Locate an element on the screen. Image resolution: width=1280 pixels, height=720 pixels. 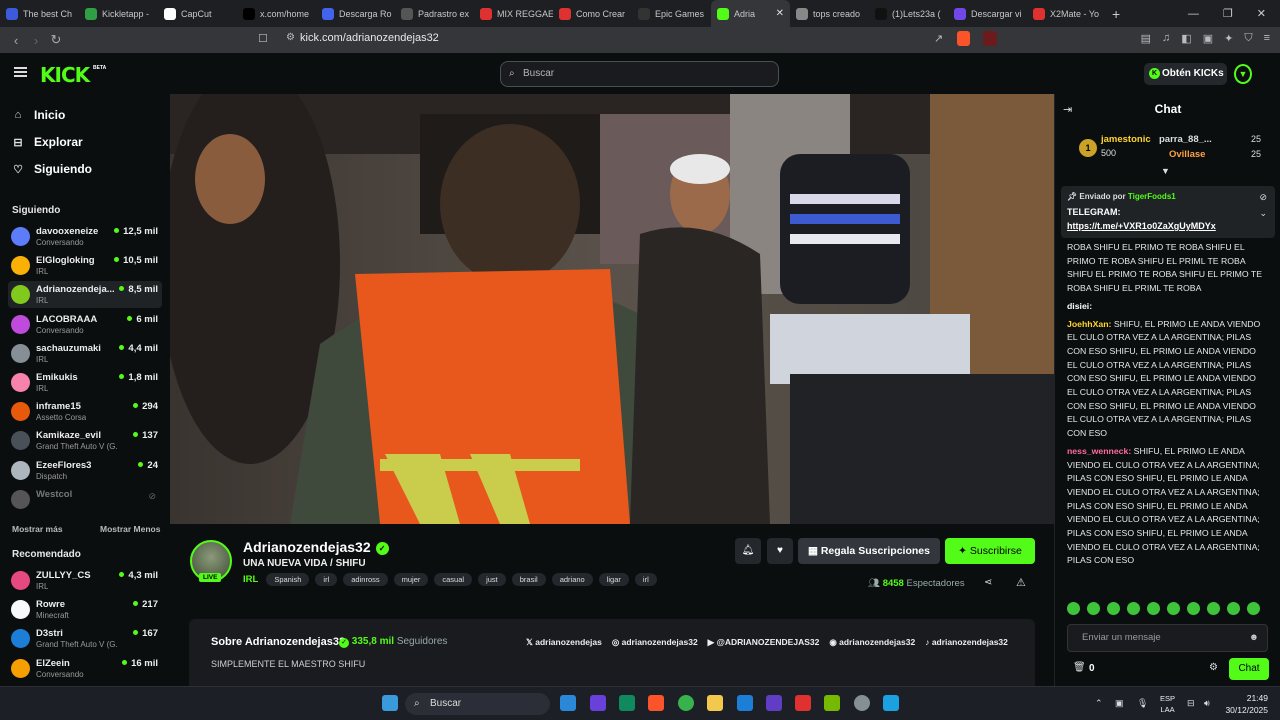
stream-tag: brasil is located at coordinates (528, 579).